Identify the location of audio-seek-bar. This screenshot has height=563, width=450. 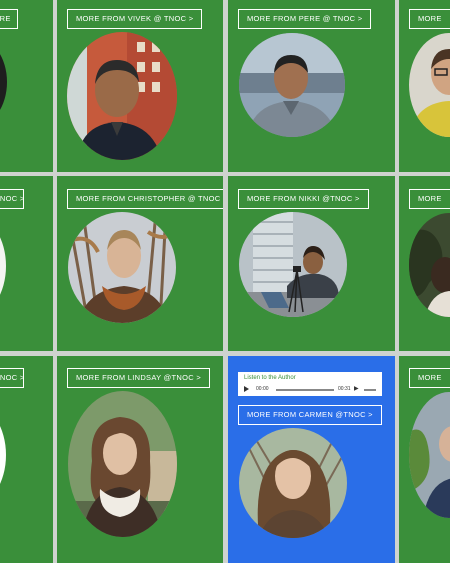
(305, 390).